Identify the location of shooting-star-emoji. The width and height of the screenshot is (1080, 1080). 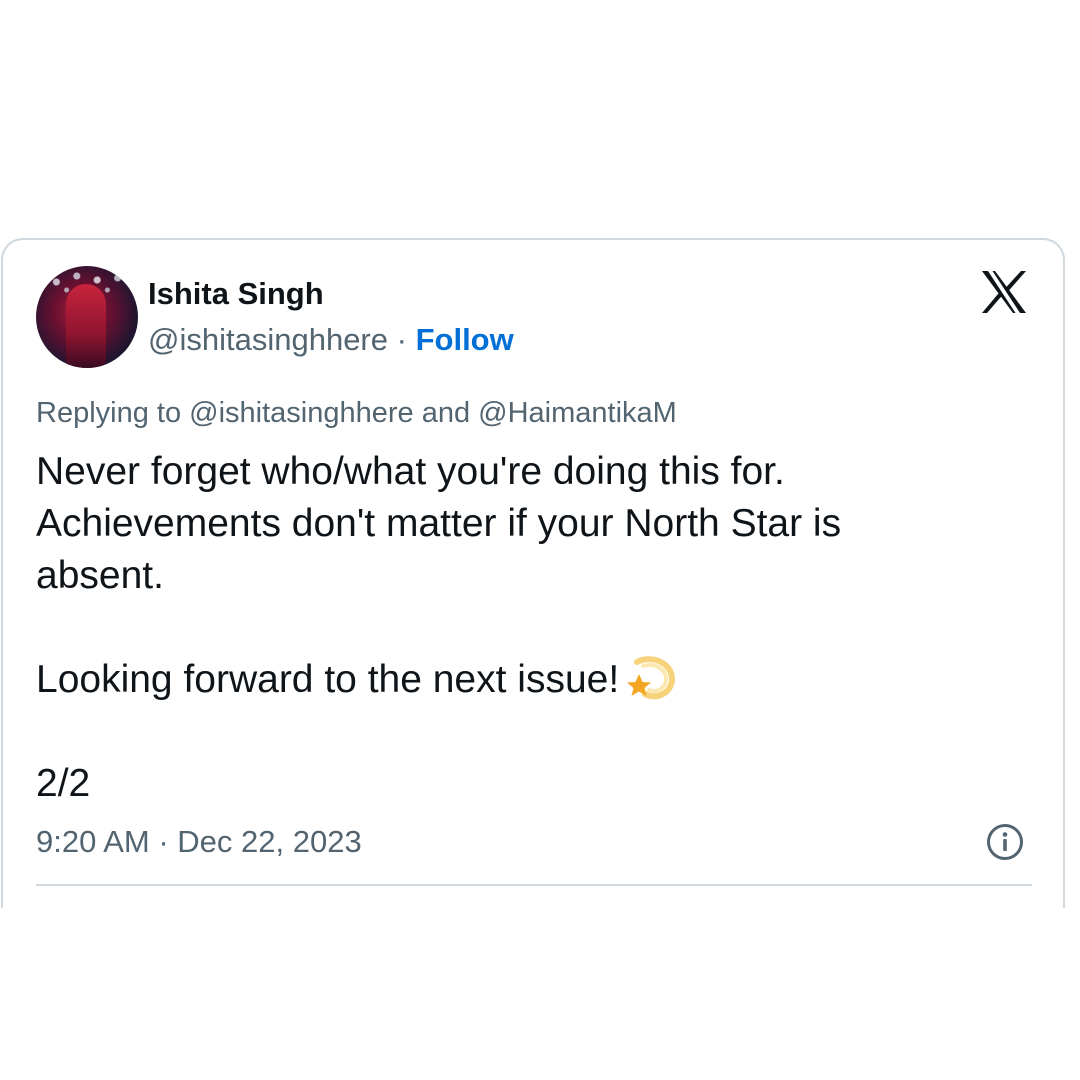
(651, 678).